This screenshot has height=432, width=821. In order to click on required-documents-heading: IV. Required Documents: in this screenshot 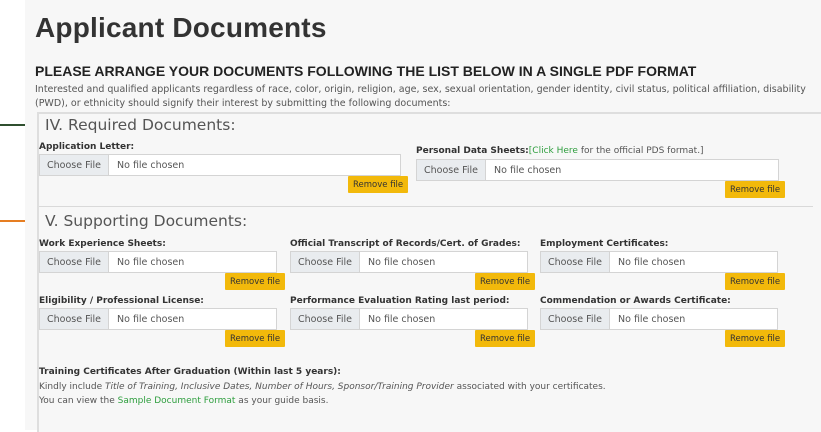, I will do `click(140, 125)`.